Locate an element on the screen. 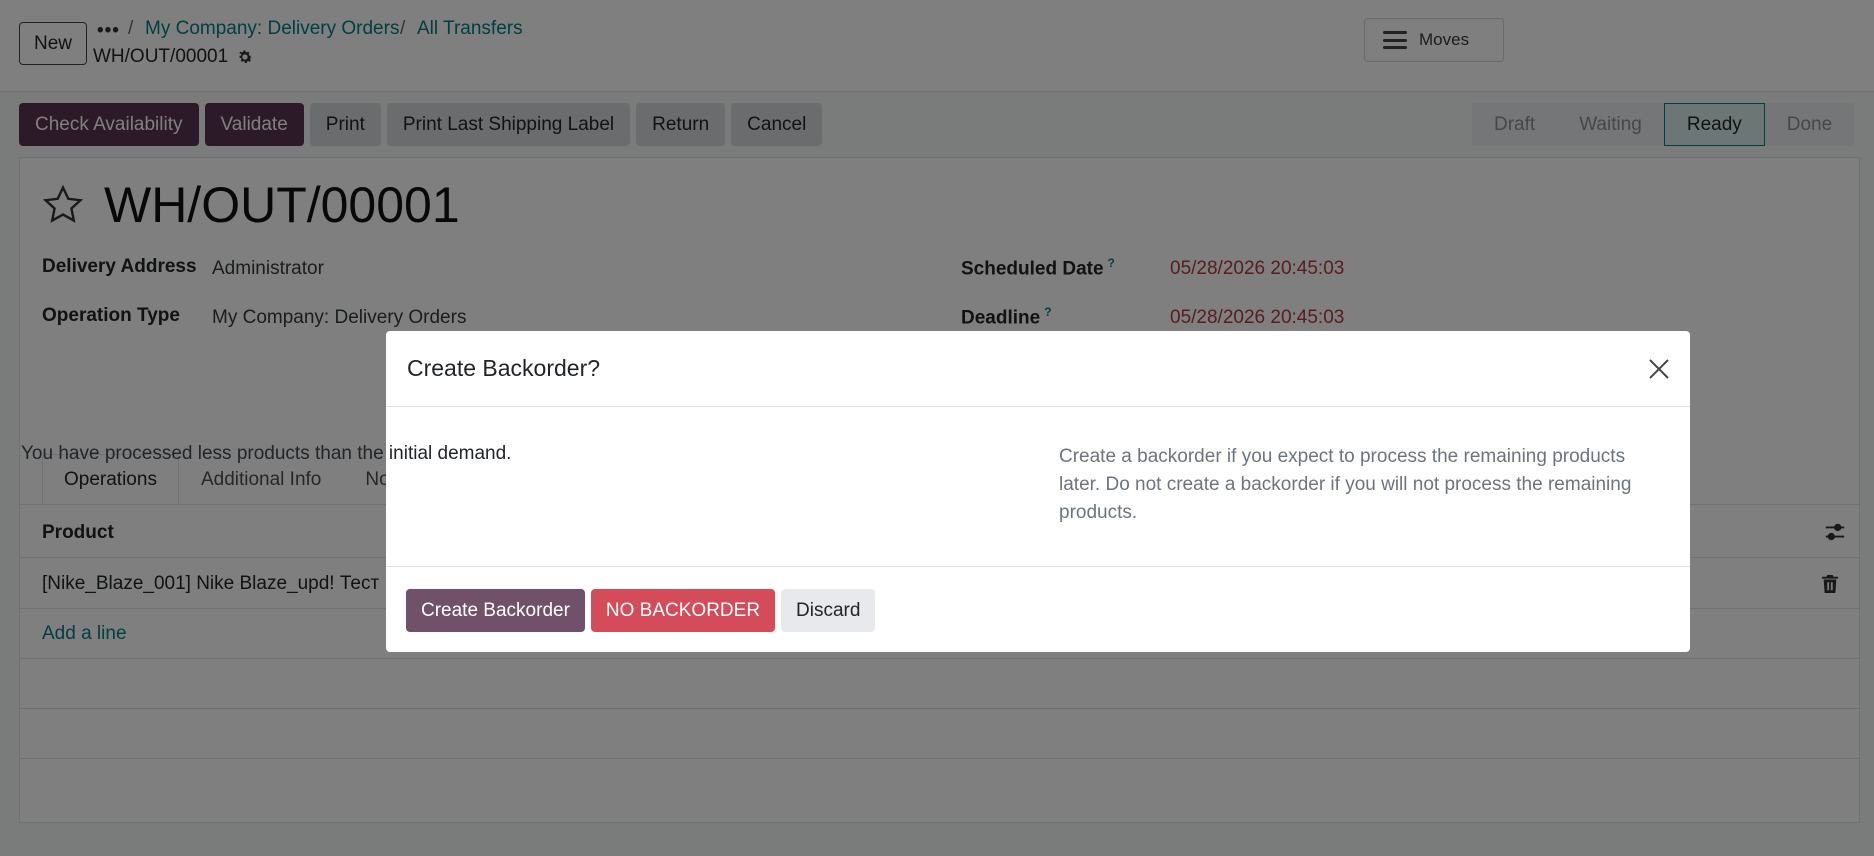 Image resolution: width=1874 pixels, height=856 pixels. dialog-footer: Create Backorder NO BACKORDER Discard is located at coordinates (641, 610).